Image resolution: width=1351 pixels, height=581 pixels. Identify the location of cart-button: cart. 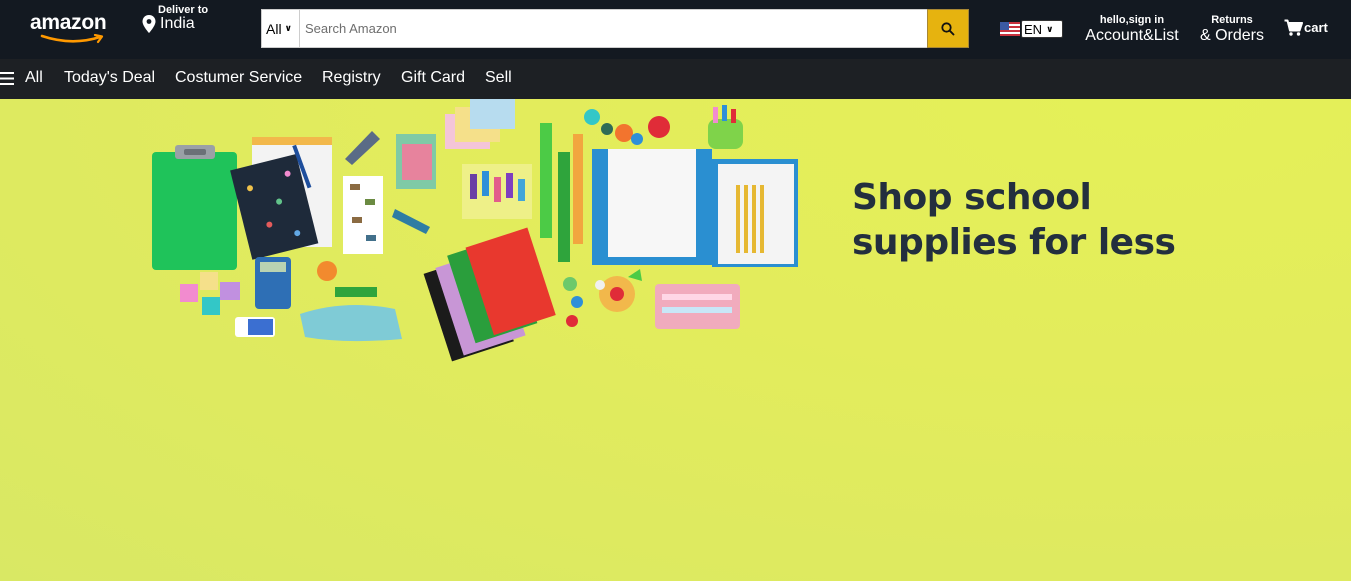
(1306, 27).